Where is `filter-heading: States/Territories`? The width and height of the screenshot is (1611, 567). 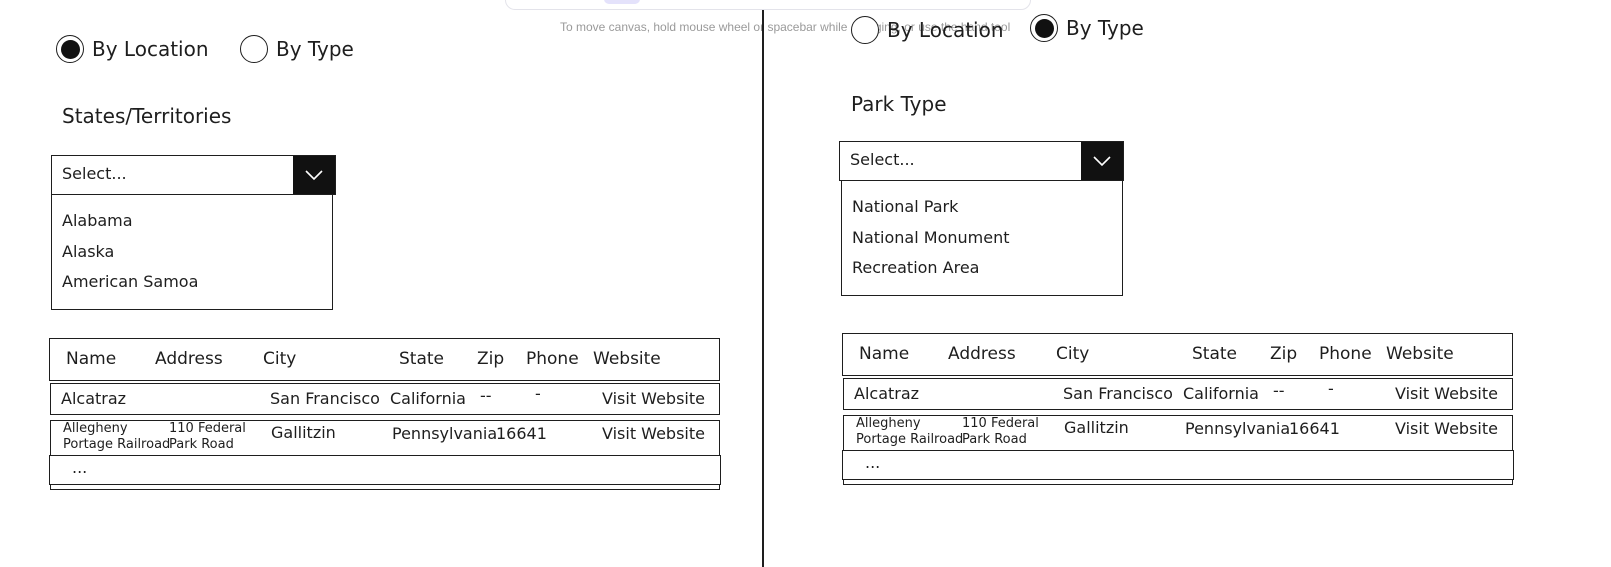
filter-heading: States/Territories is located at coordinates (147, 116).